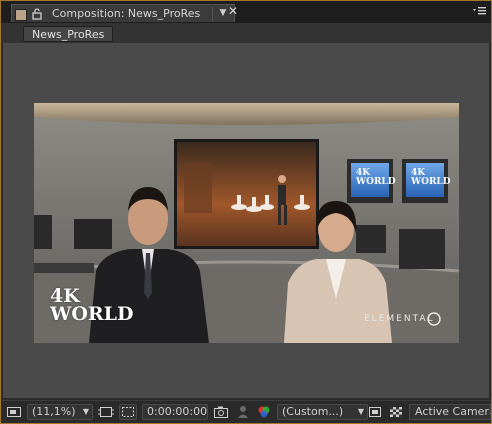 This screenshot has width=492, height=424. I want to click on overlay-title-line2: WORLD, so click(92, 314).